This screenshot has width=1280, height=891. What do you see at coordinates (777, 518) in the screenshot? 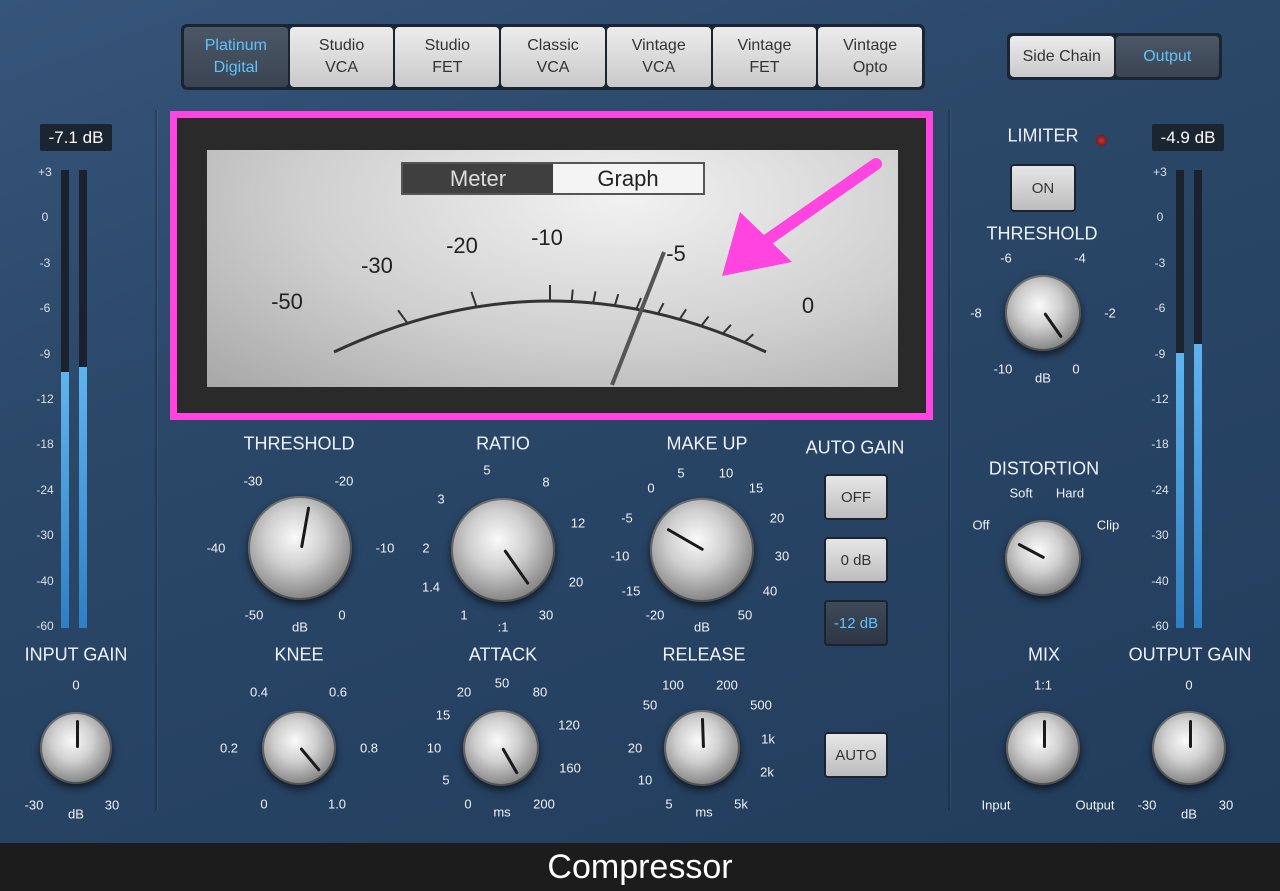
I see `makeup-scale-label: 20` at bounding box center [777, 518].